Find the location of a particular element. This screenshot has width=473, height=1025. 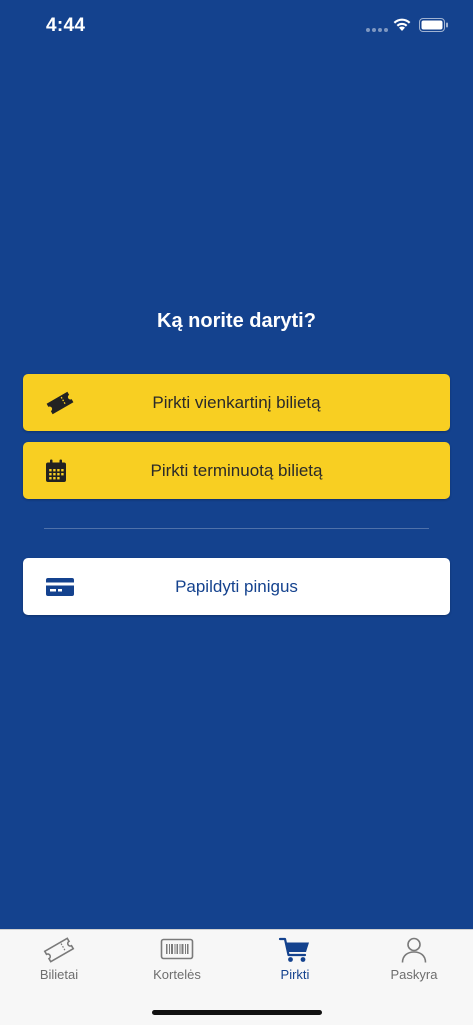

tab-pirkti: Pirkti is located at coordinates (295, 960).